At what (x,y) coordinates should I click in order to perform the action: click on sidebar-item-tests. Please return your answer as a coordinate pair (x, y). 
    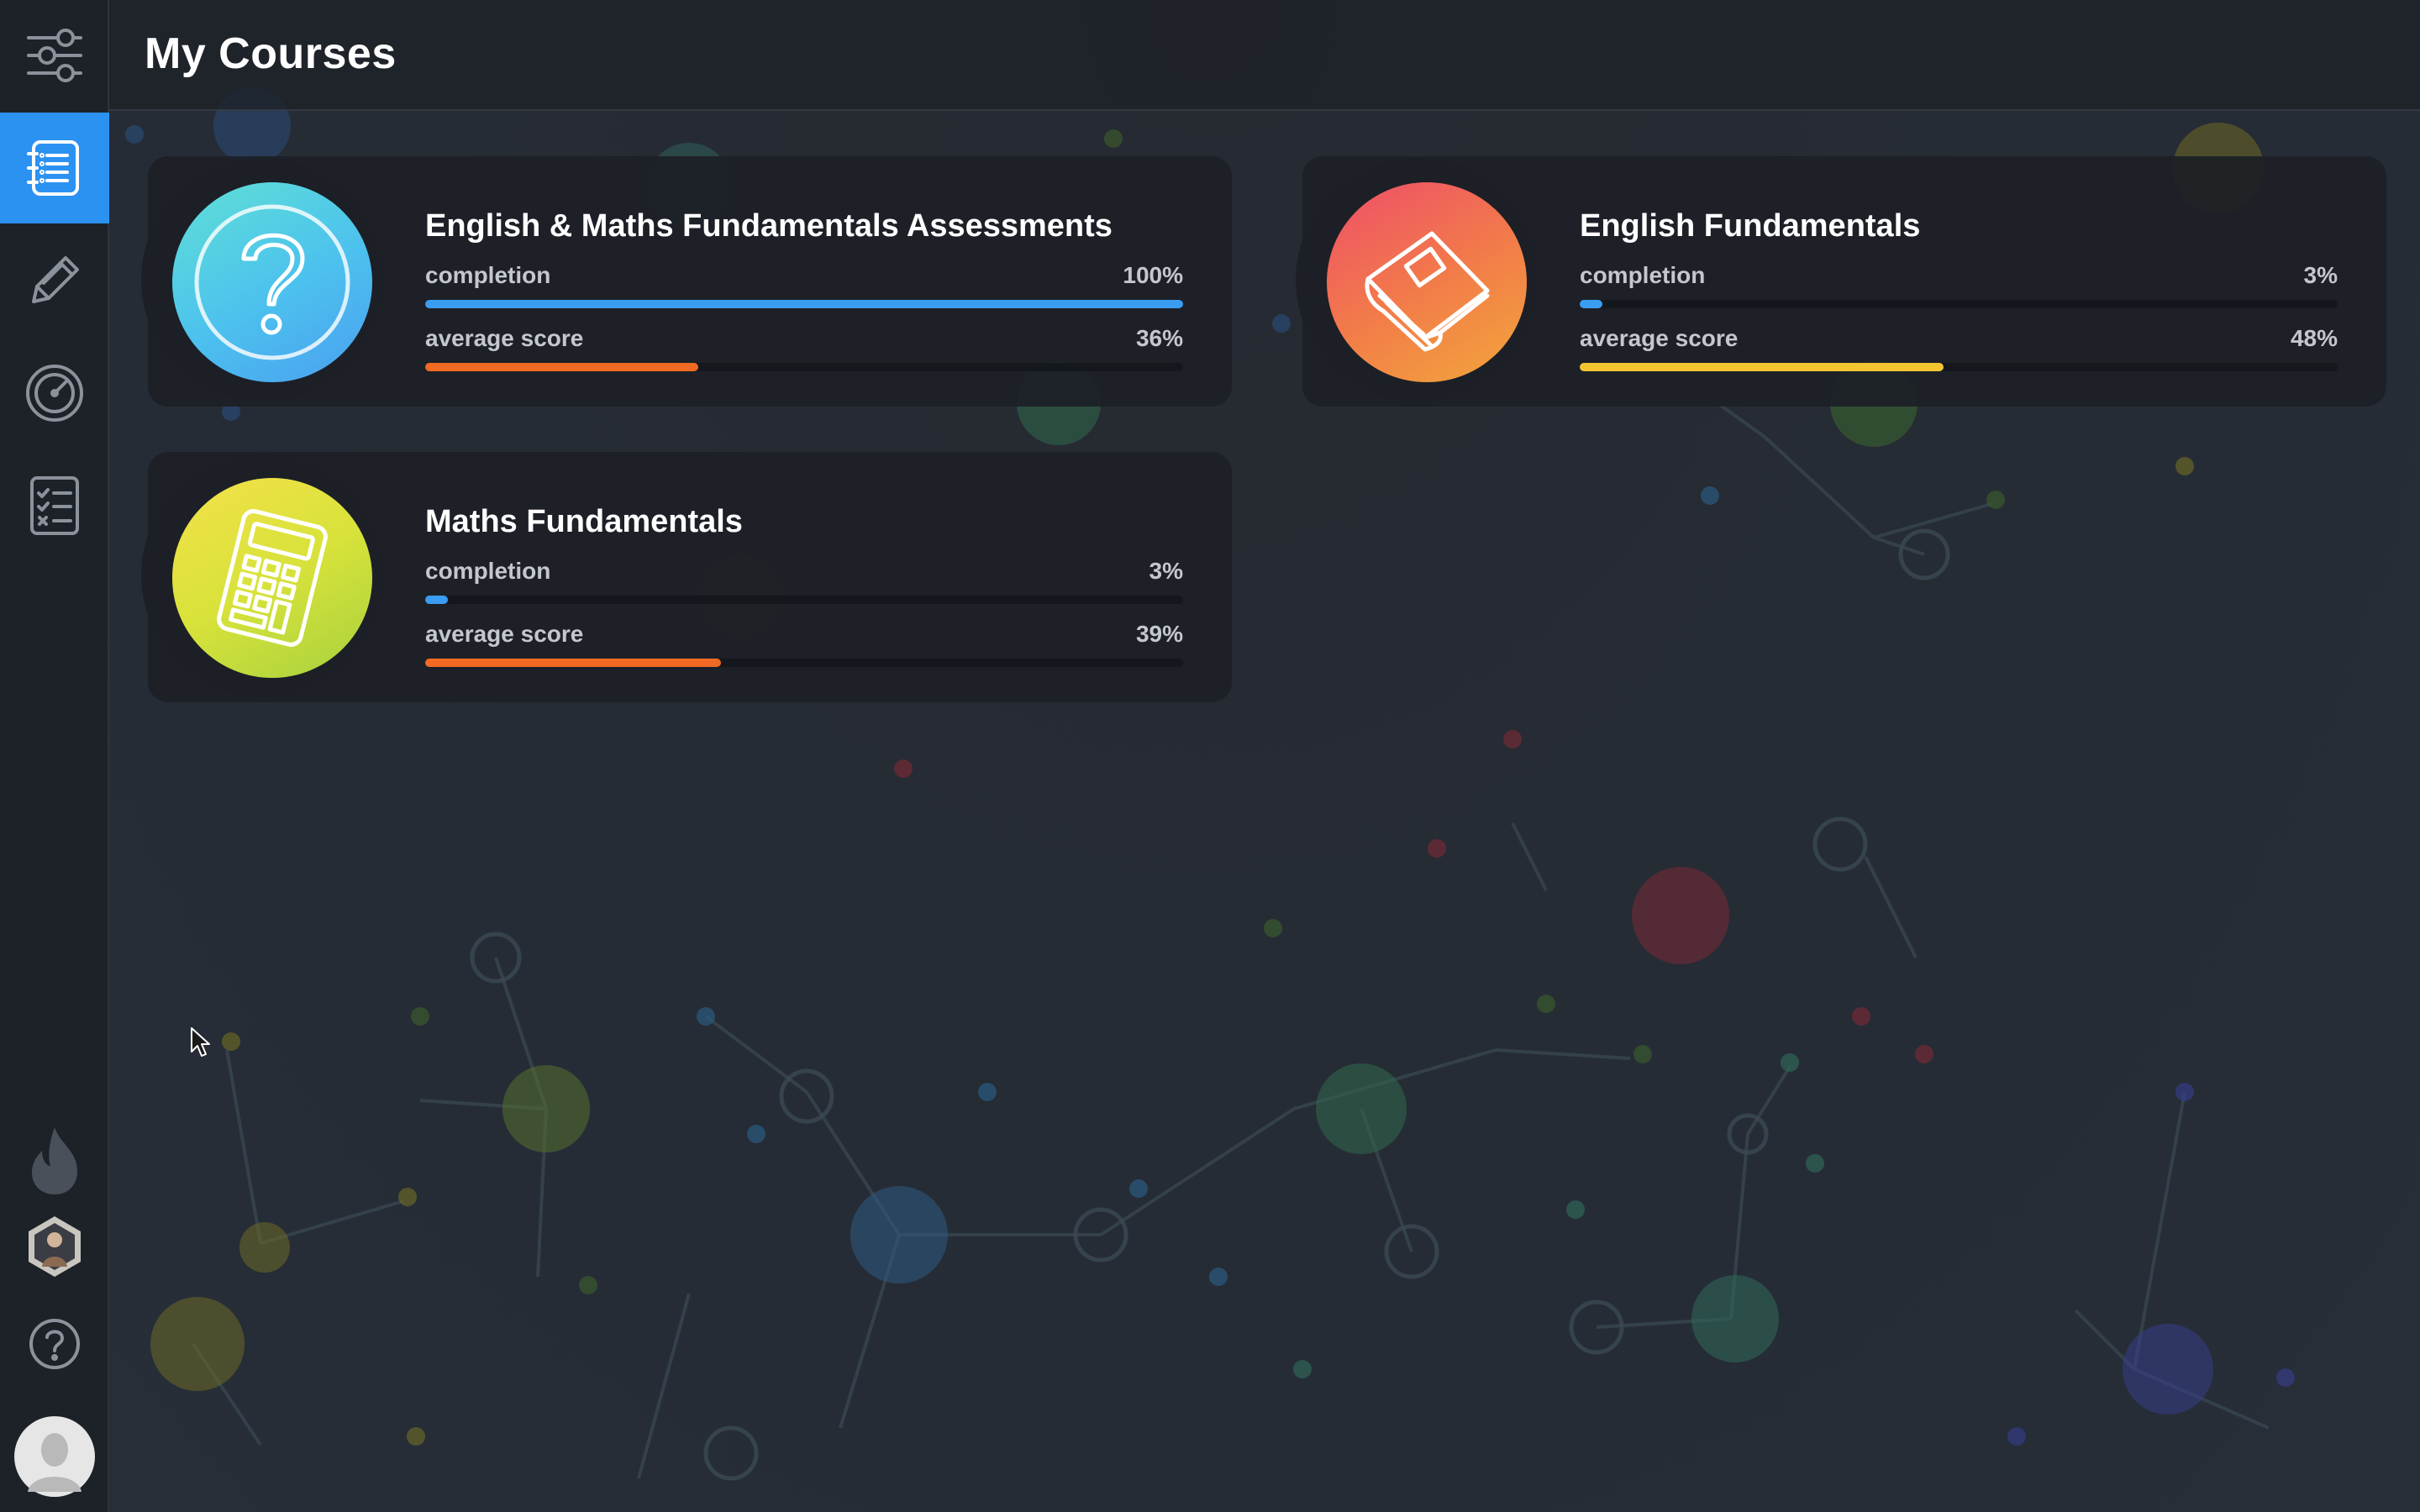
    Looking at the image, I should click on (54, 505).